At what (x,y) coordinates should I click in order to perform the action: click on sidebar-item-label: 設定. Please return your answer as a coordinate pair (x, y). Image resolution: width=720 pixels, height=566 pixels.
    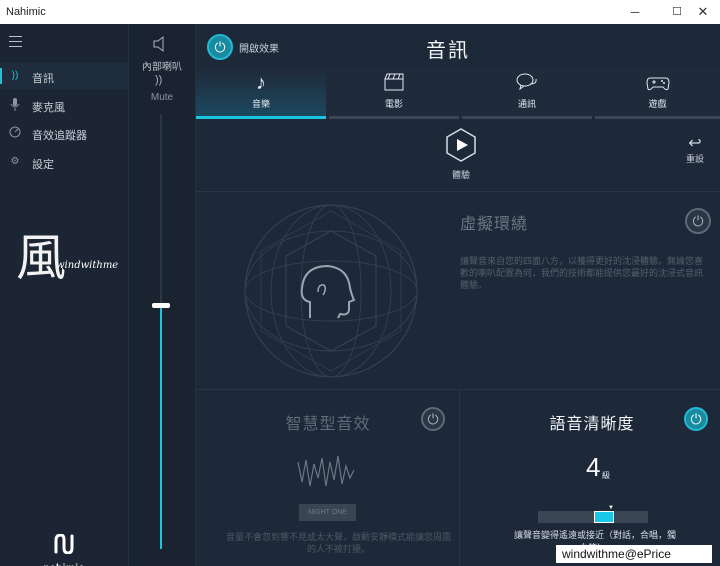
    Looking at the image, I should click on (43, 165).